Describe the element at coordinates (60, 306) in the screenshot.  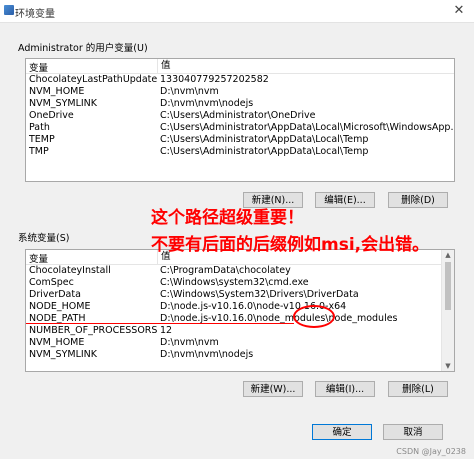
I see `variable-name: NODE_HOME` at that location.